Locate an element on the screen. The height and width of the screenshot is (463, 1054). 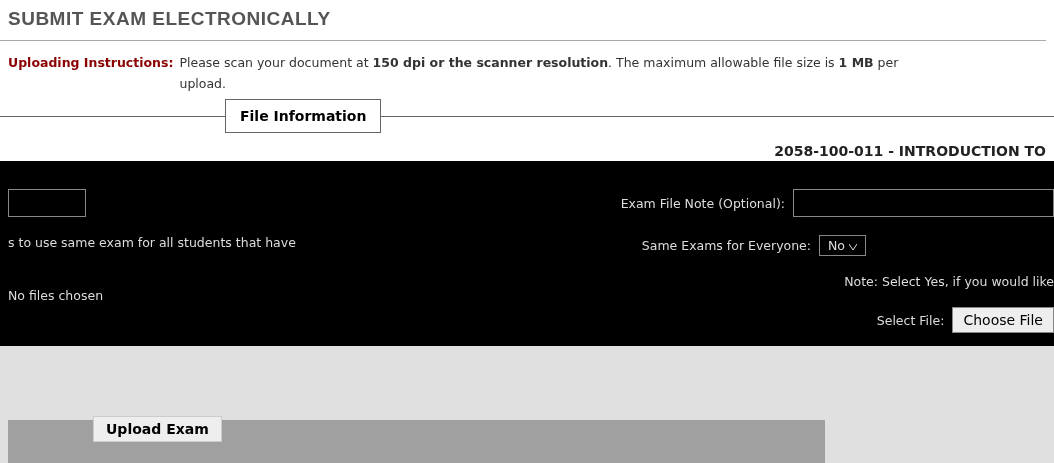
caret-icon is located at coordinates (853, 247).